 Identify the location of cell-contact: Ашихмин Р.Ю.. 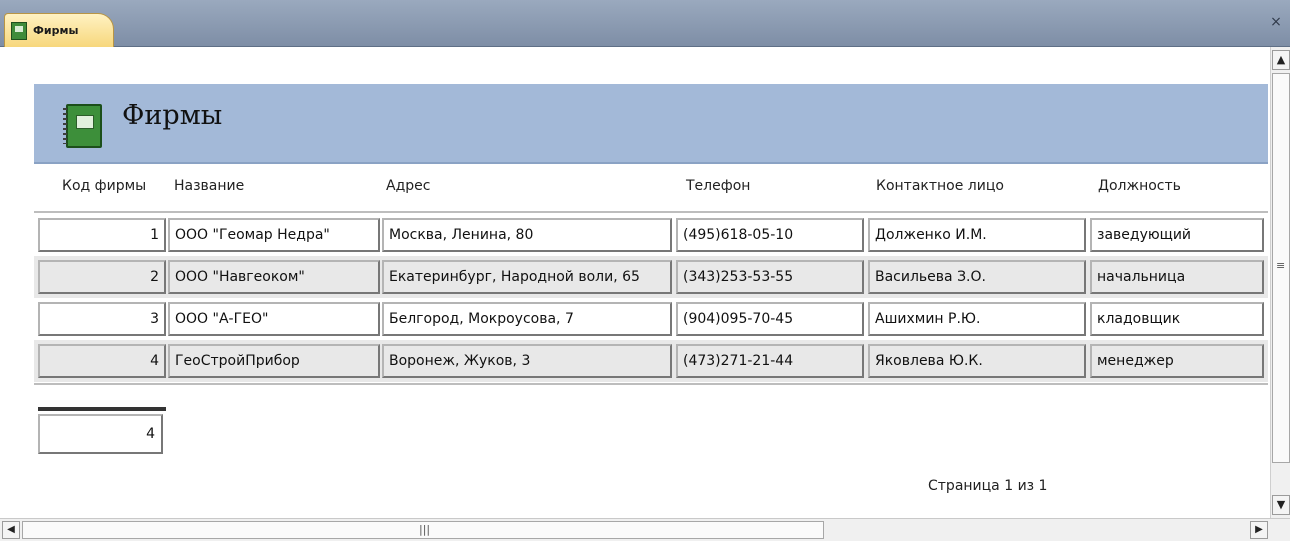
(977, 319).